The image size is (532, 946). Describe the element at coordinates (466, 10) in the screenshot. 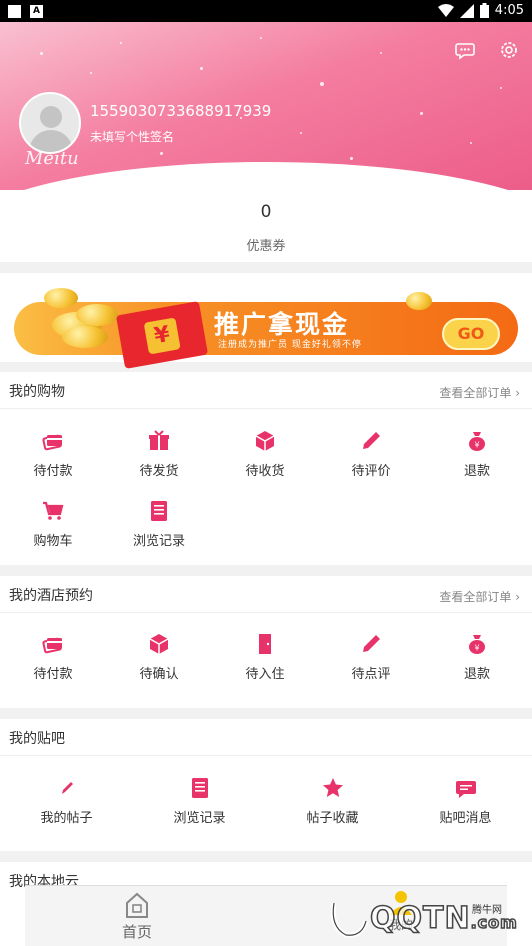

I see `signal-icon` at that location.